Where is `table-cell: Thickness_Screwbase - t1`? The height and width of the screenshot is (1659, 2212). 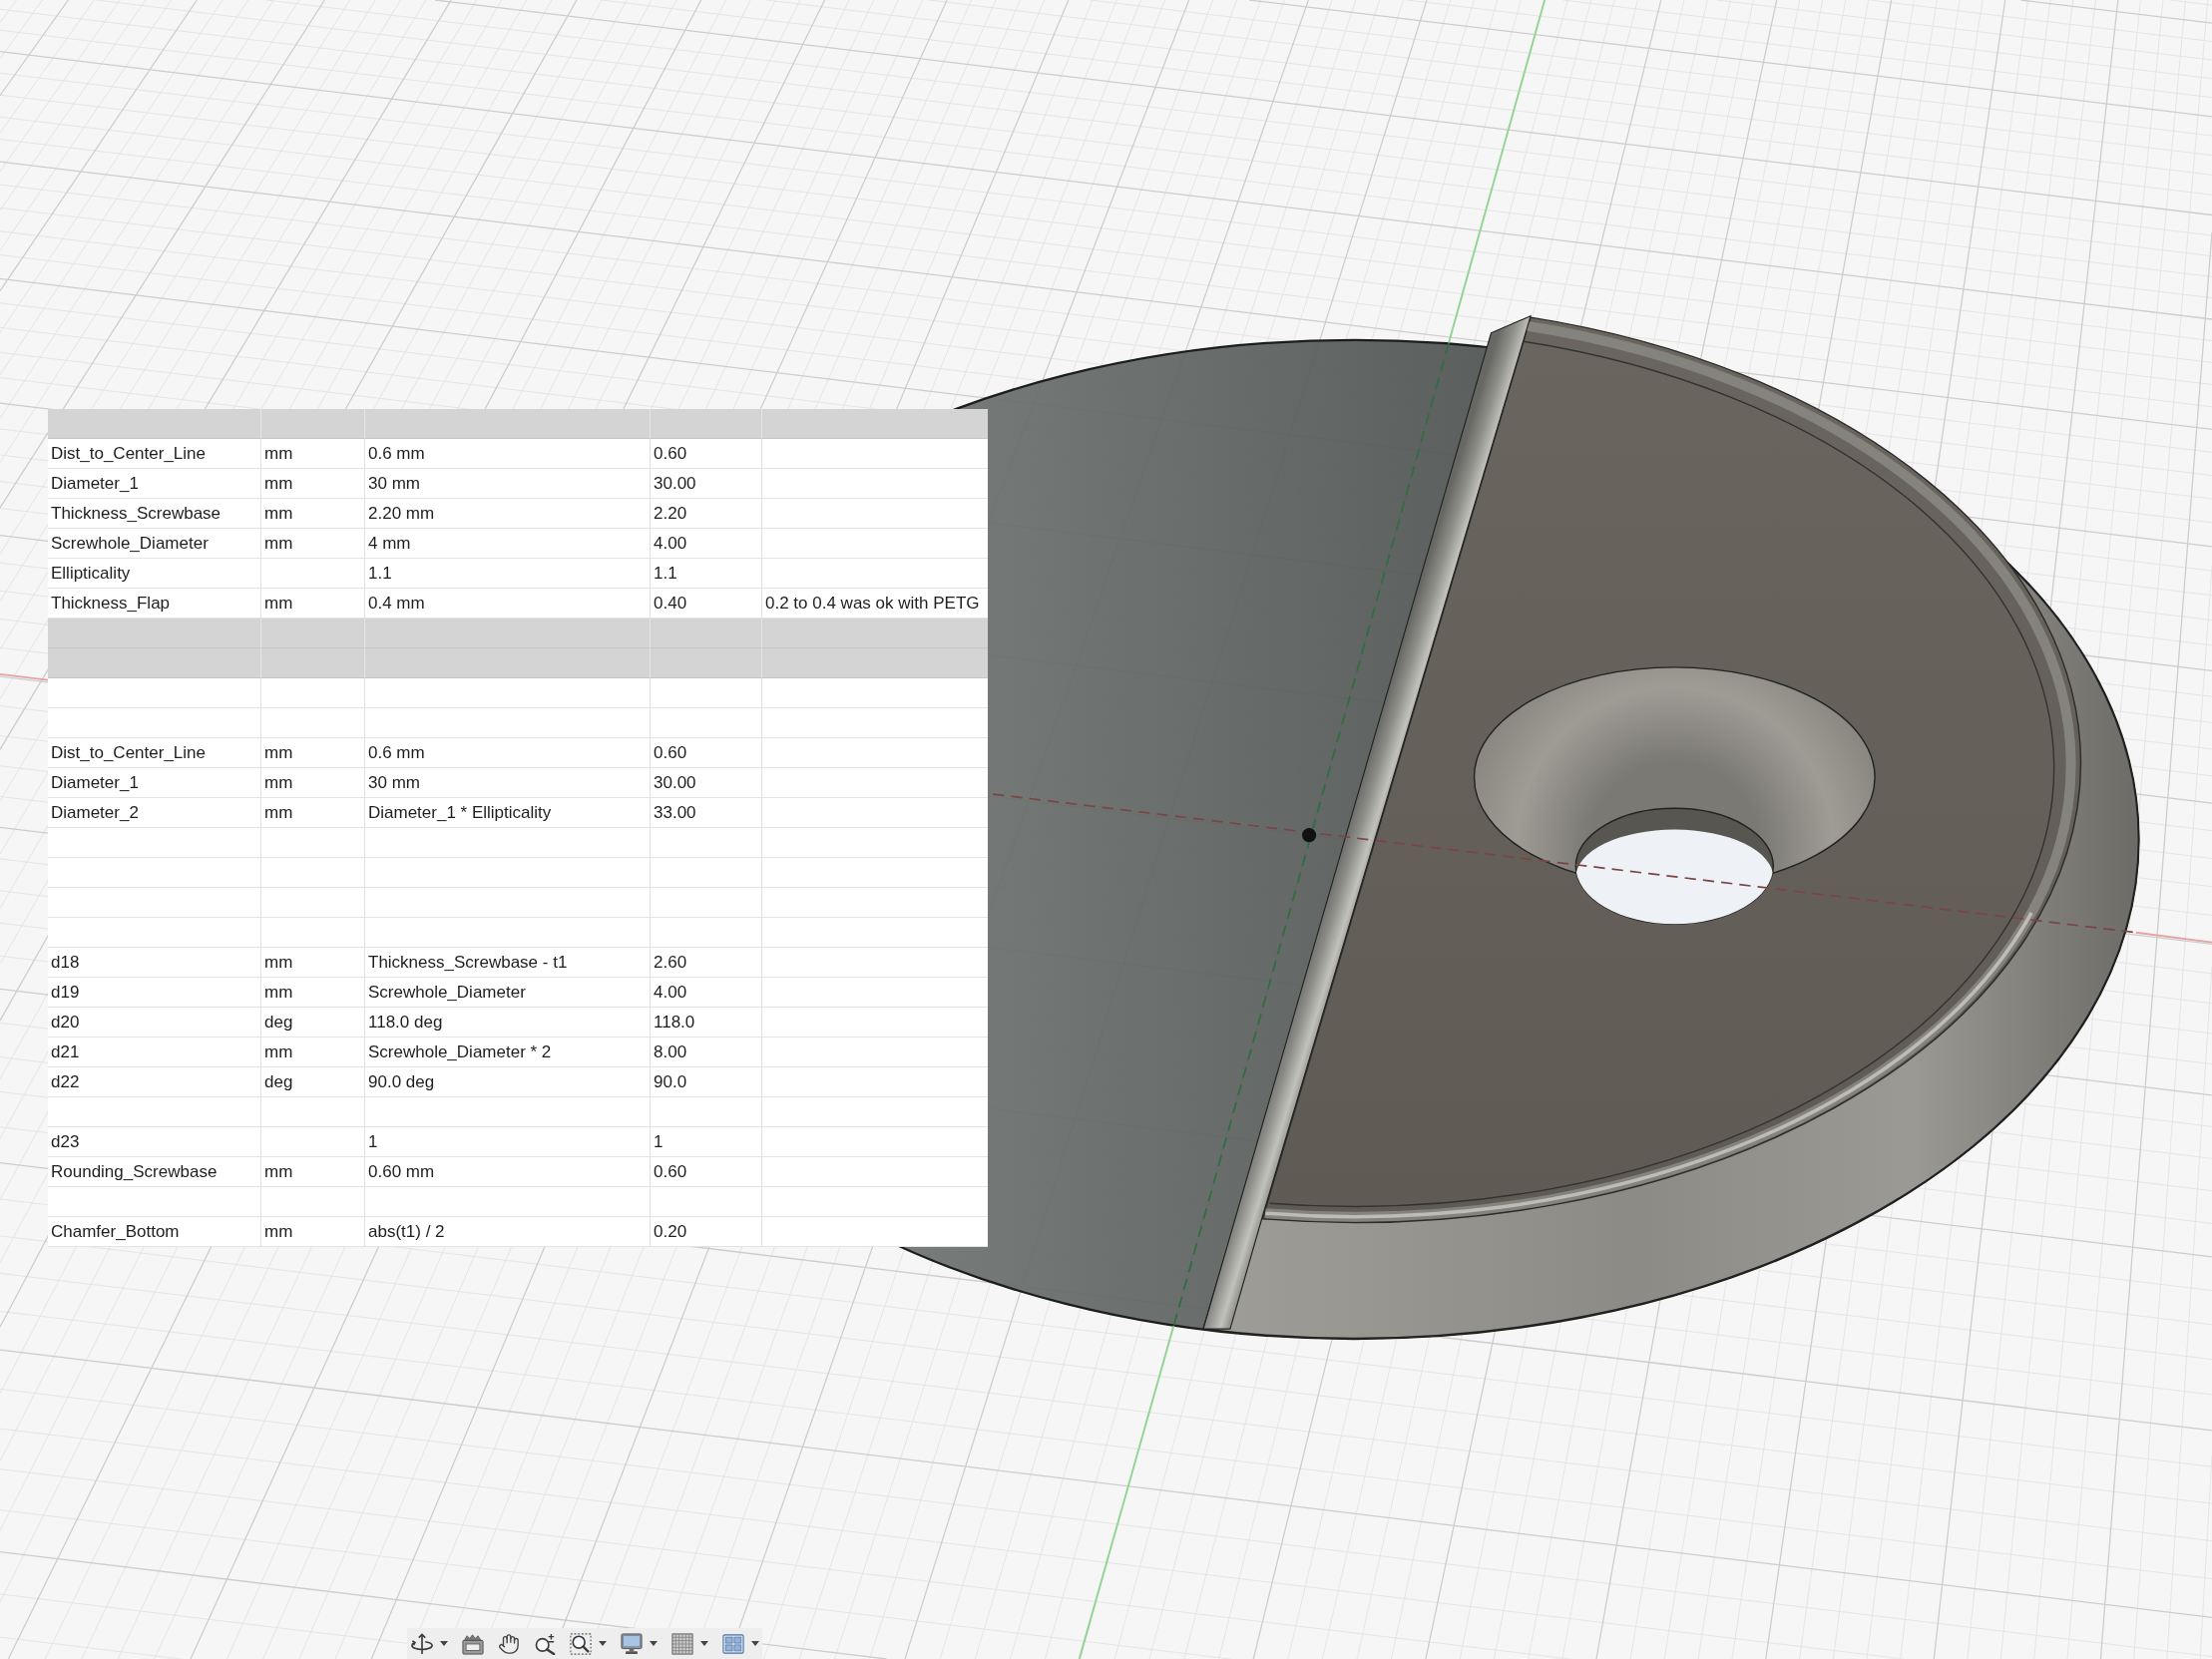
table-cell: Thickness_Screwbase - t1 is located at coordinates (508, 963).